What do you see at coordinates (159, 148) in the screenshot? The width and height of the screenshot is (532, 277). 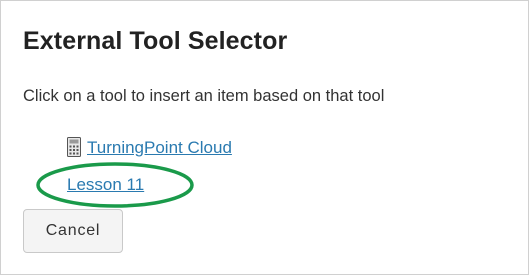 I see `tool-link-turningpoint-cloud: TurningPoint Cloud` at bounding box center [159, 148].